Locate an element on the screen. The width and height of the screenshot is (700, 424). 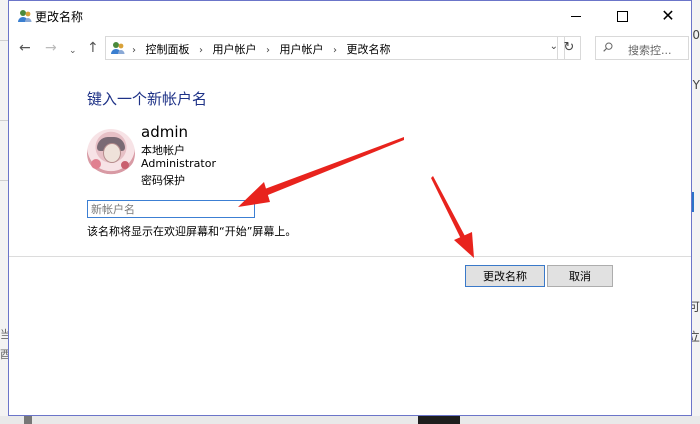
breadcrumb-item-user-accounts: 用户帐户 is located at coordinates (235, 49).